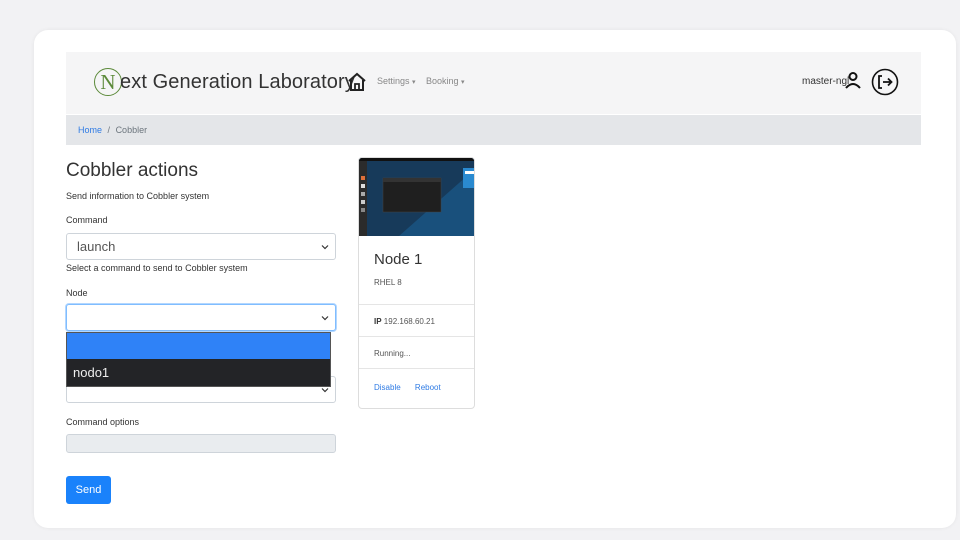 The width and height of the screenshot is (960, 540). What do you see at coordinates (201, 443) in the screenshot?
I see `command-options-input` at bounding box center [201, 443].